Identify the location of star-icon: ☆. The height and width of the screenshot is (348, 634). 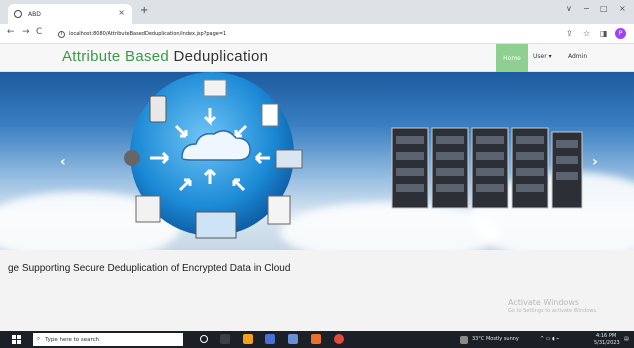
(586, 33).